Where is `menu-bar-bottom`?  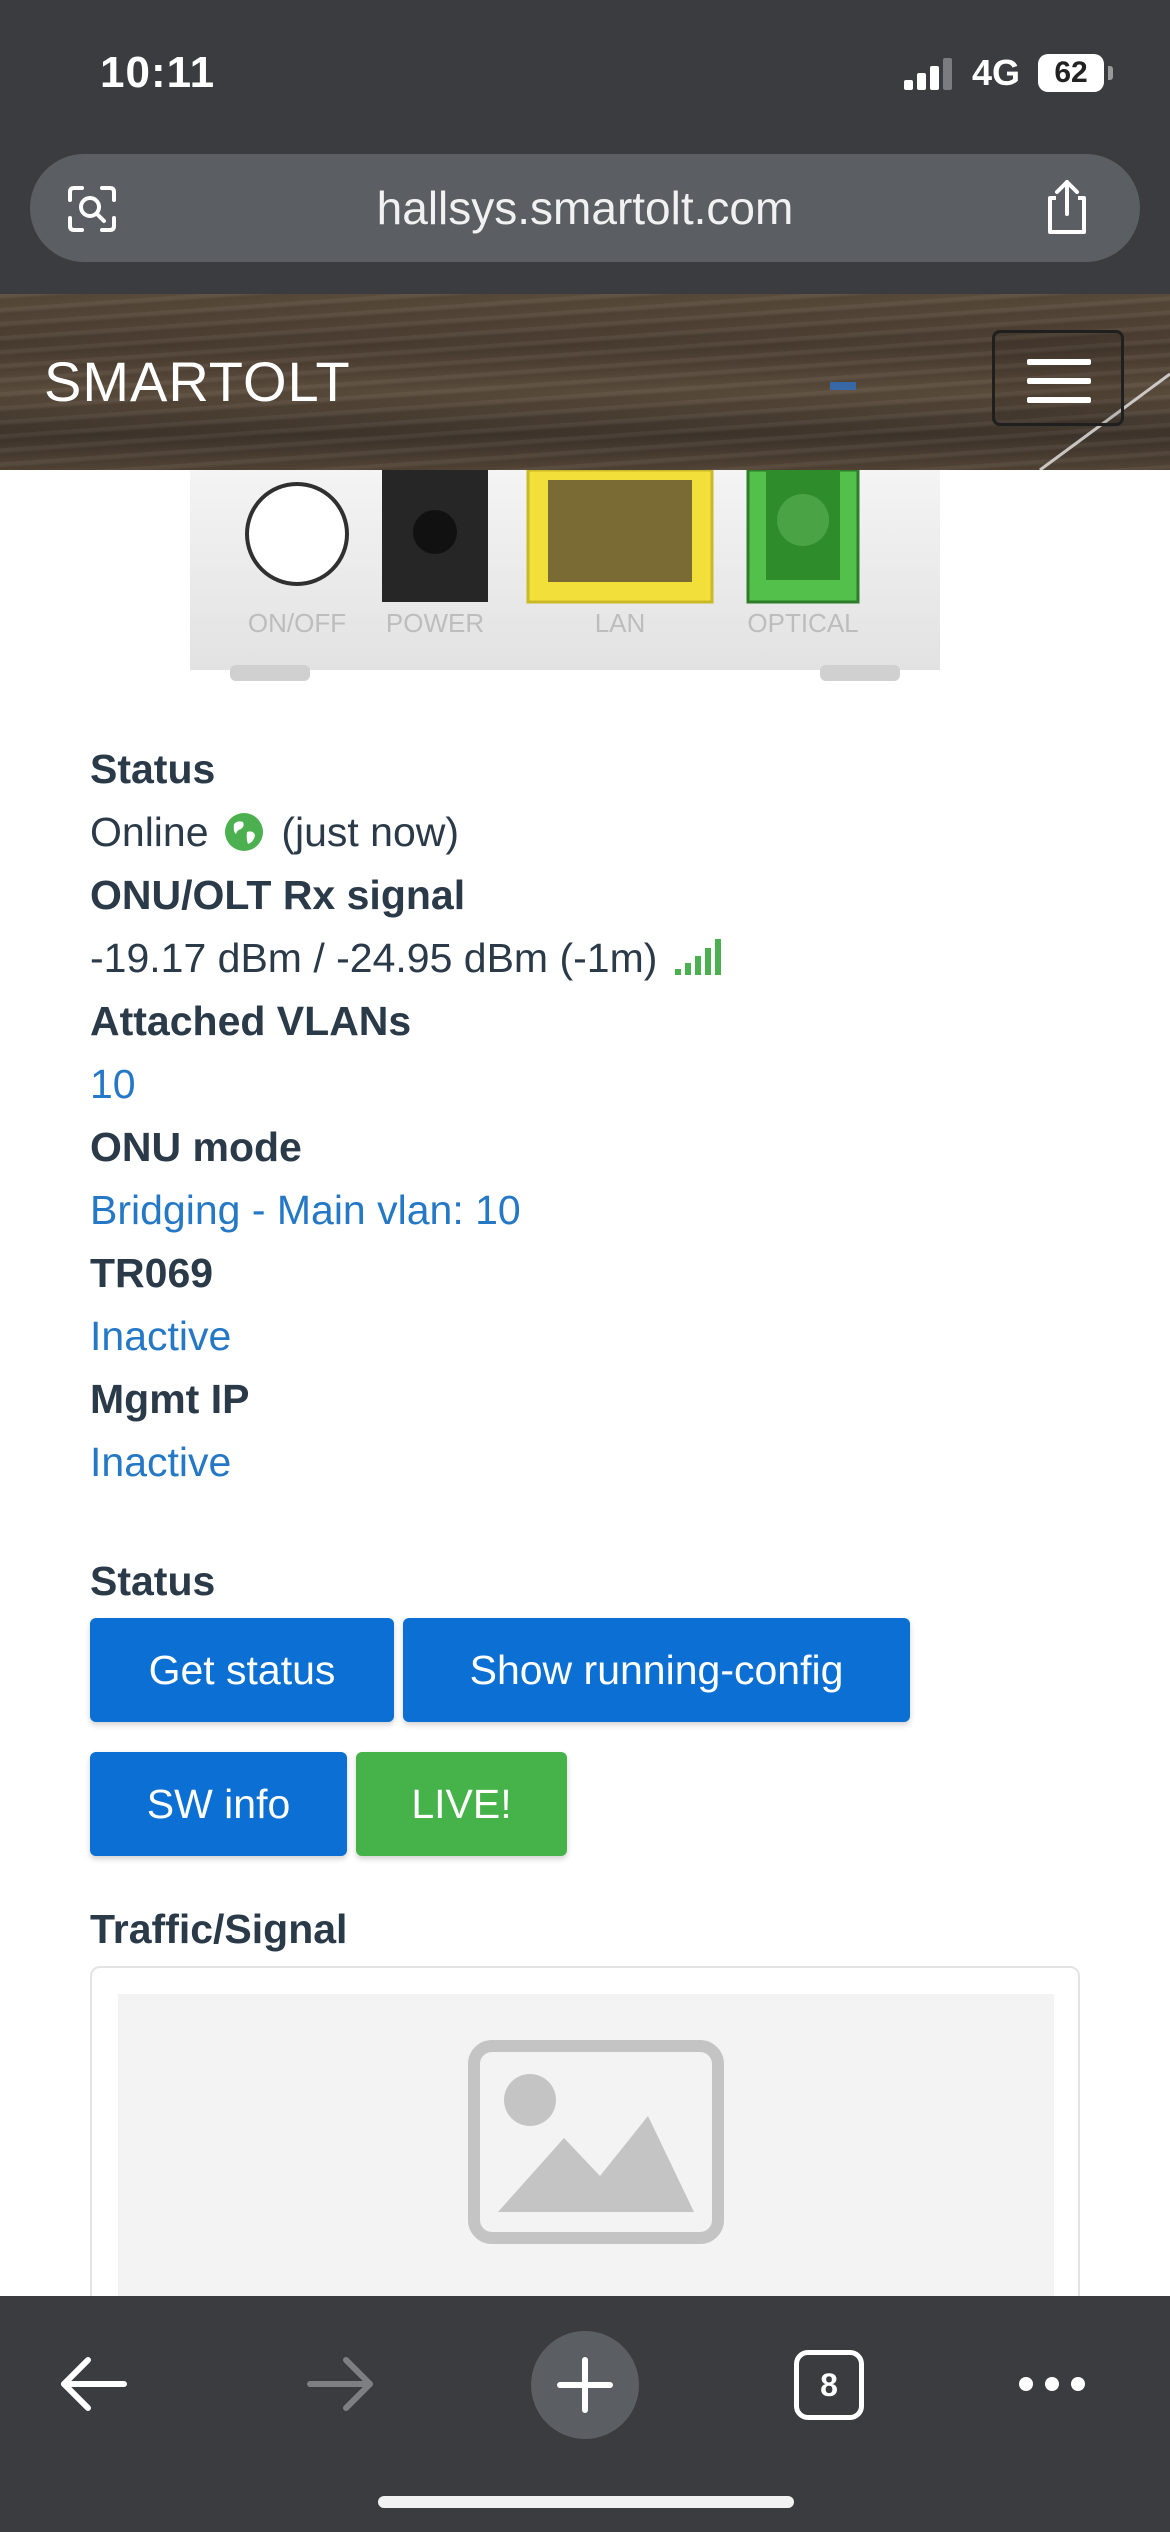 menu-bar-bottom is located at coordinates (1059, 400).